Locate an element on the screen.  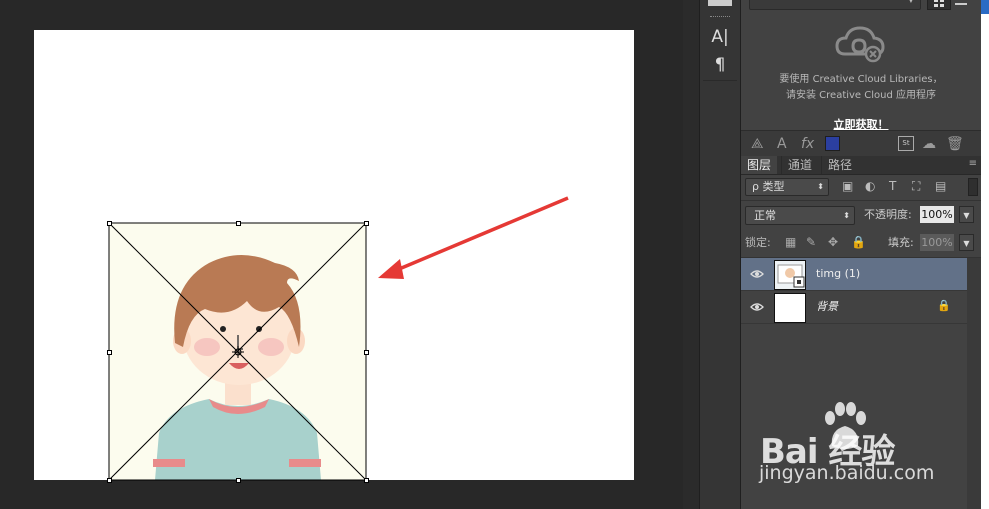
adobe-stock-icon: St is located at coordinates (906, 143).